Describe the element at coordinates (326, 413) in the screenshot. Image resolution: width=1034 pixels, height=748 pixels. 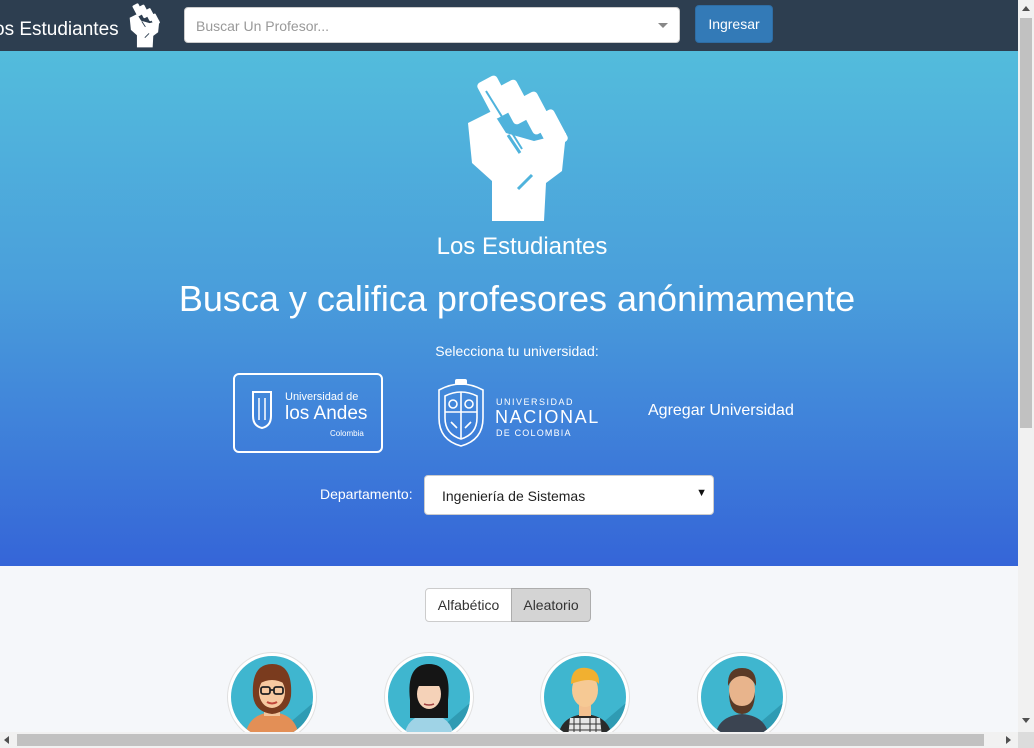
I see `university-line2: los Andes` at that location.